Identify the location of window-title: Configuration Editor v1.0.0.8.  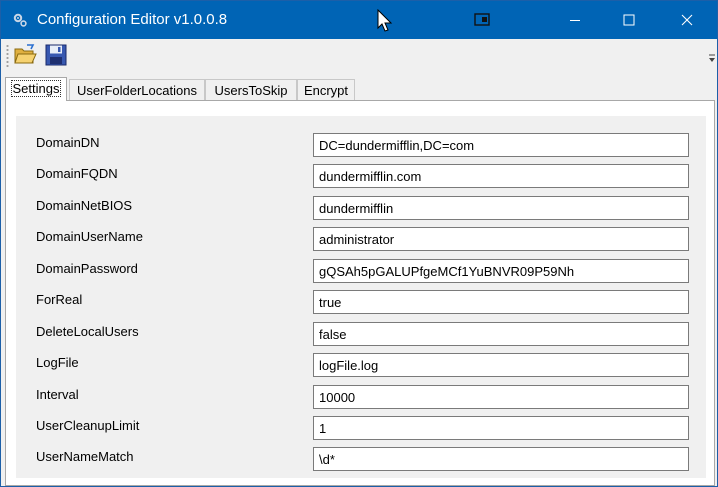
(132, 19).